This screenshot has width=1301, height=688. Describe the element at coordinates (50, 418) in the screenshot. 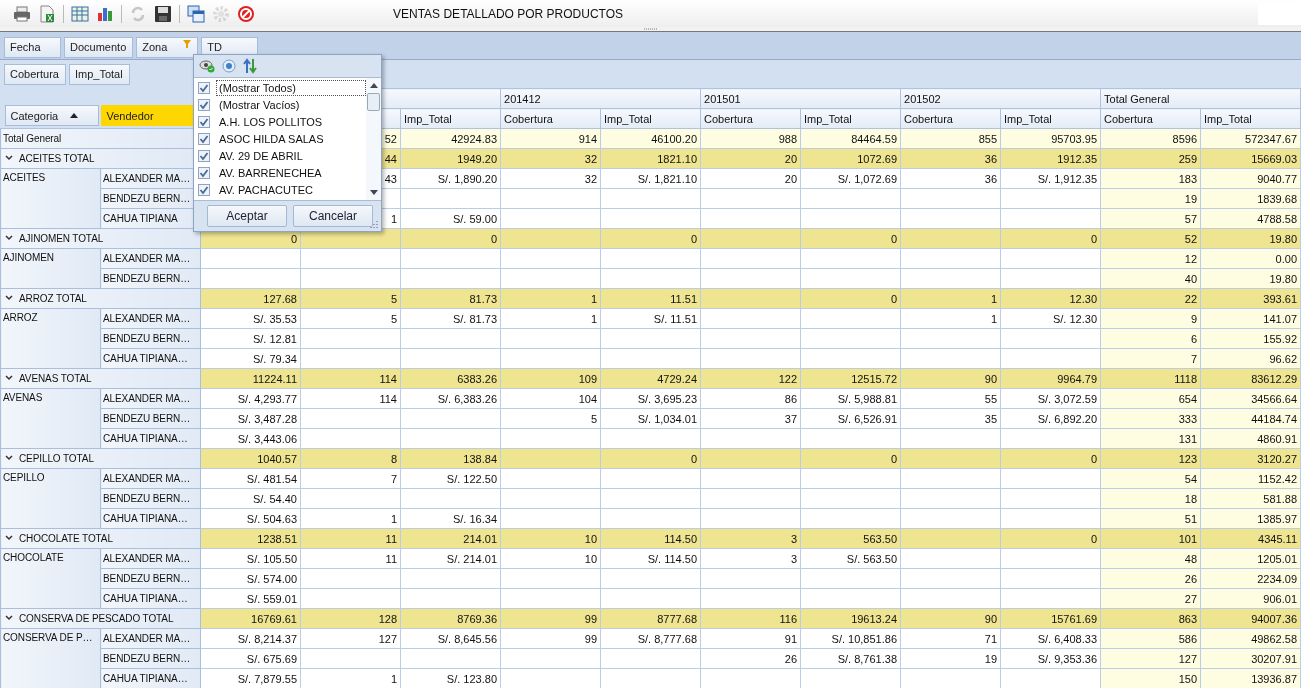

I see `row-header-cell: AVENAS` at that location.